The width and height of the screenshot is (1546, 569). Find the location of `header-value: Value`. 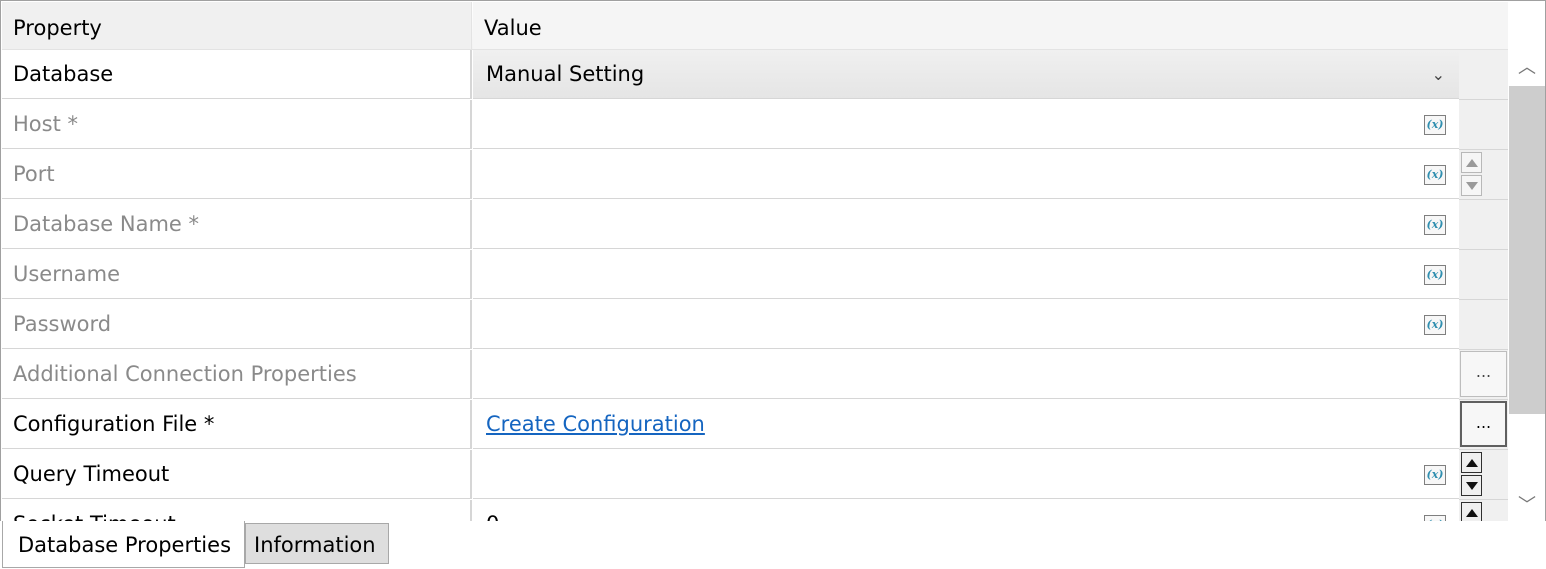

header-value: Value is located at coordinates (990, 25).